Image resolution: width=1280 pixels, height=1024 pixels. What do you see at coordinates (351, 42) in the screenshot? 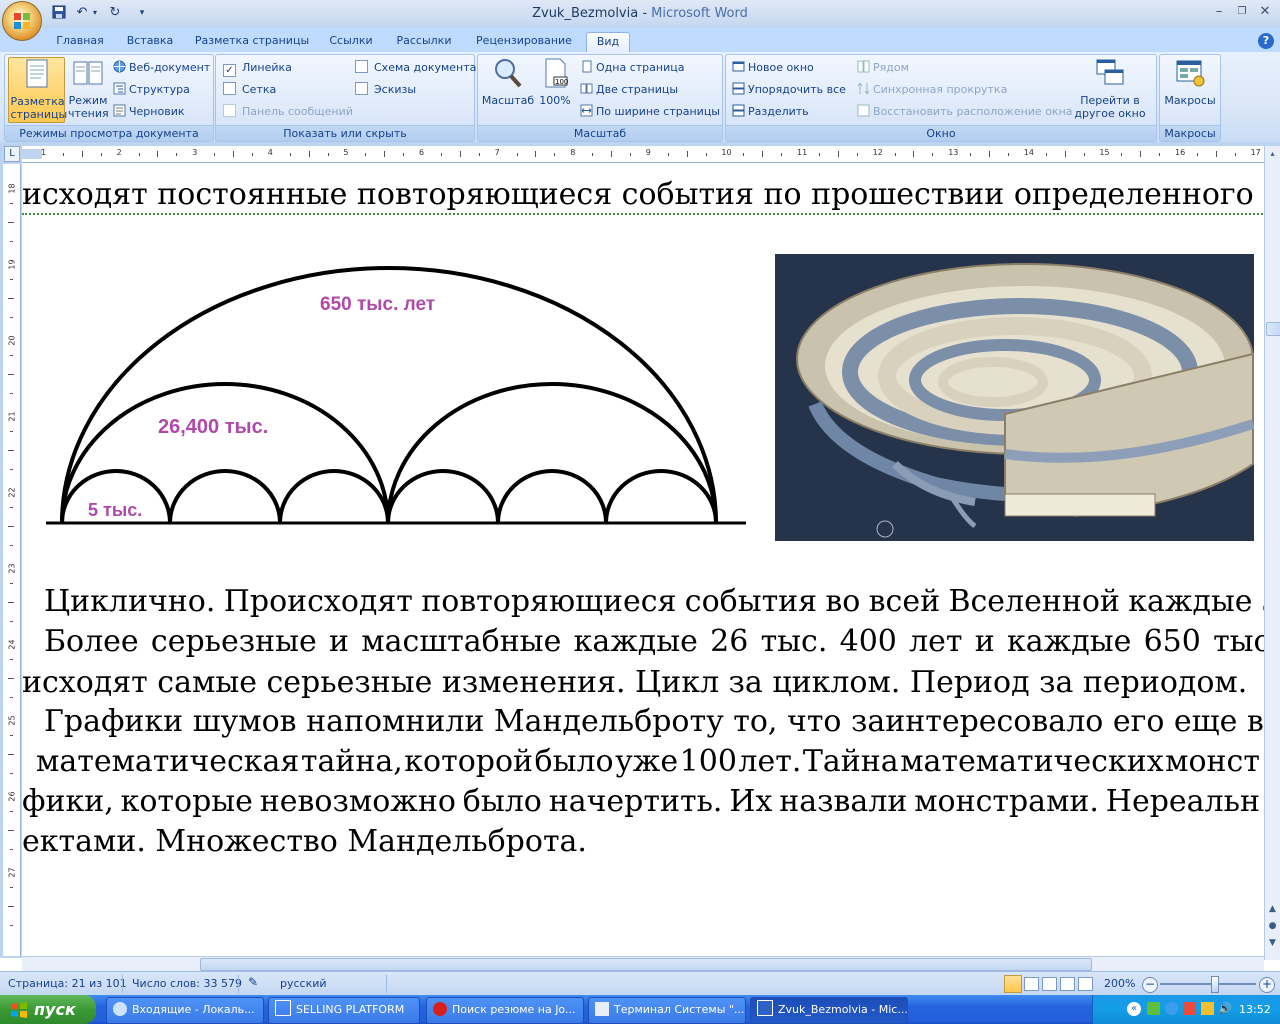
I see `tab-references: Ссылки` at bounding box center [351, 42].